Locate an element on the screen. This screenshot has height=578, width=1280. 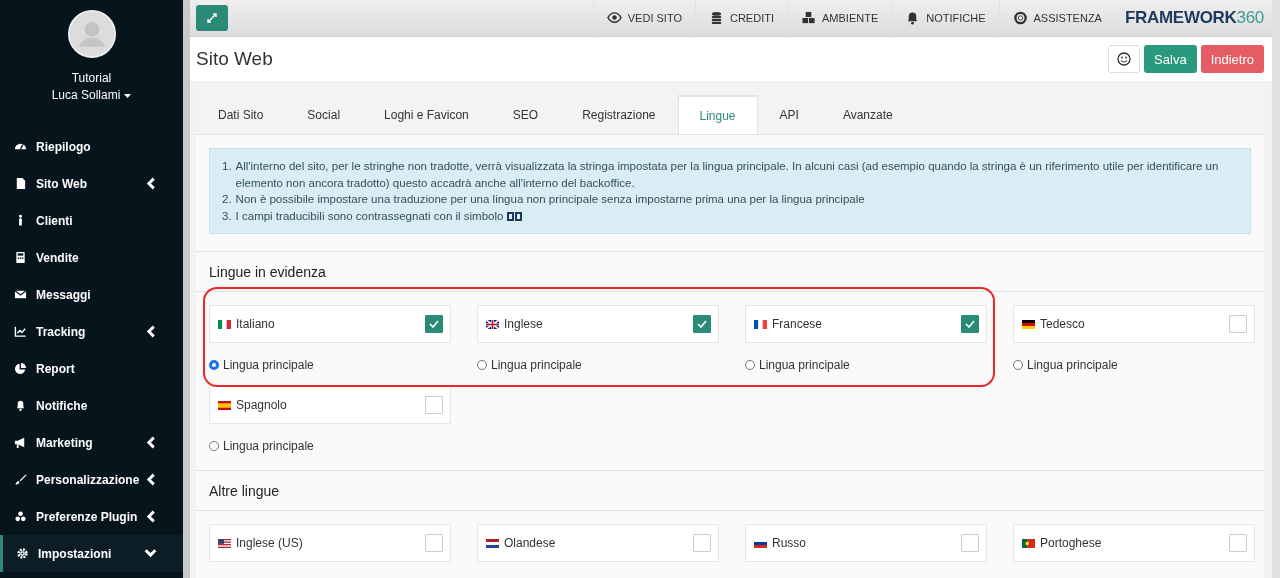
info-text: I campi traducibili sono contrassegnati con il simbolo is located at coordinates (369, 215).